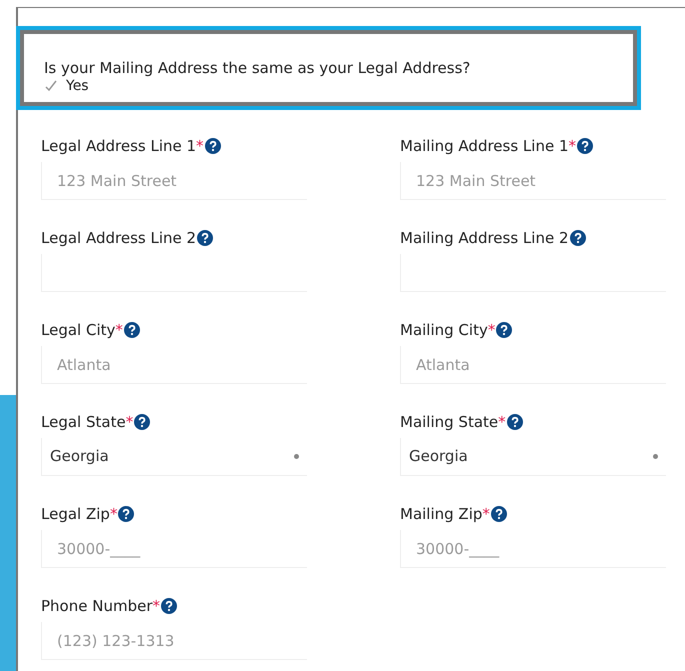 This screenshot has height=671, width=685. Describe the element at coordinates (258, 68) in the screenshot. I see `question-text: Is your Mailing Address the same as your Legal Address?` at that location.